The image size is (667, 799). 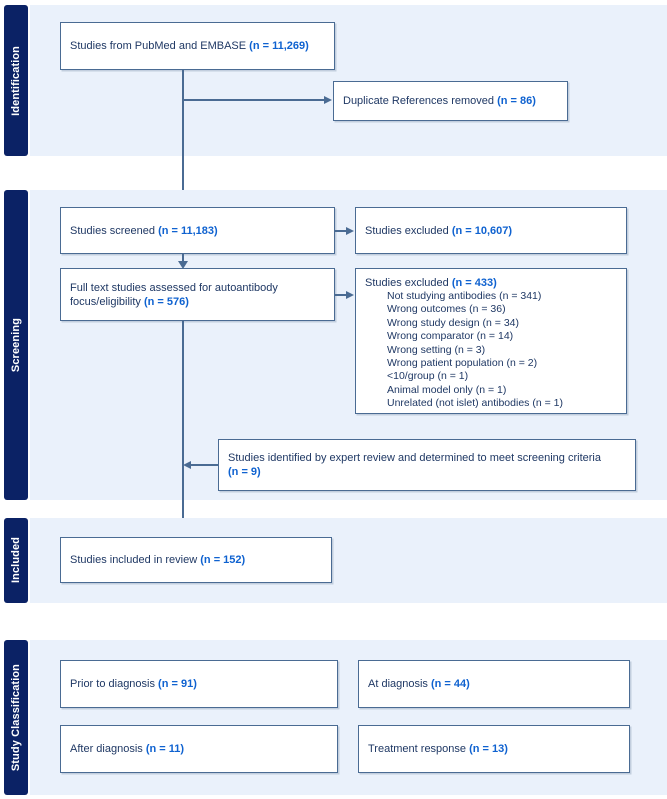 I want to click on box-studies-excluded-fulltext-text: Studies excluded, so click(x=408, y=283).